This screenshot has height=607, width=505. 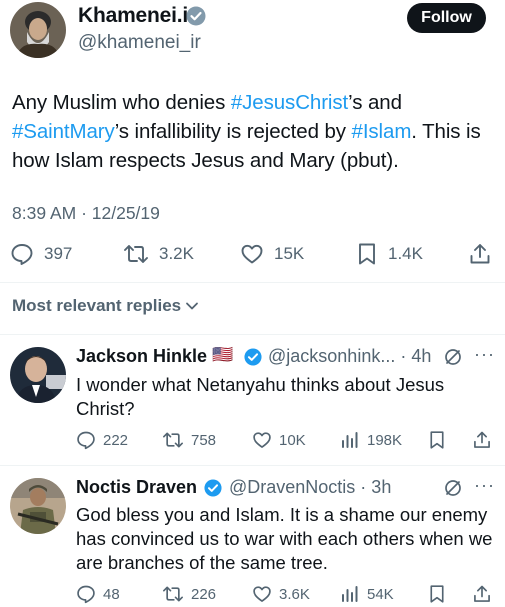 I want to click on repost-count: 758, so click(x=204, y=440).